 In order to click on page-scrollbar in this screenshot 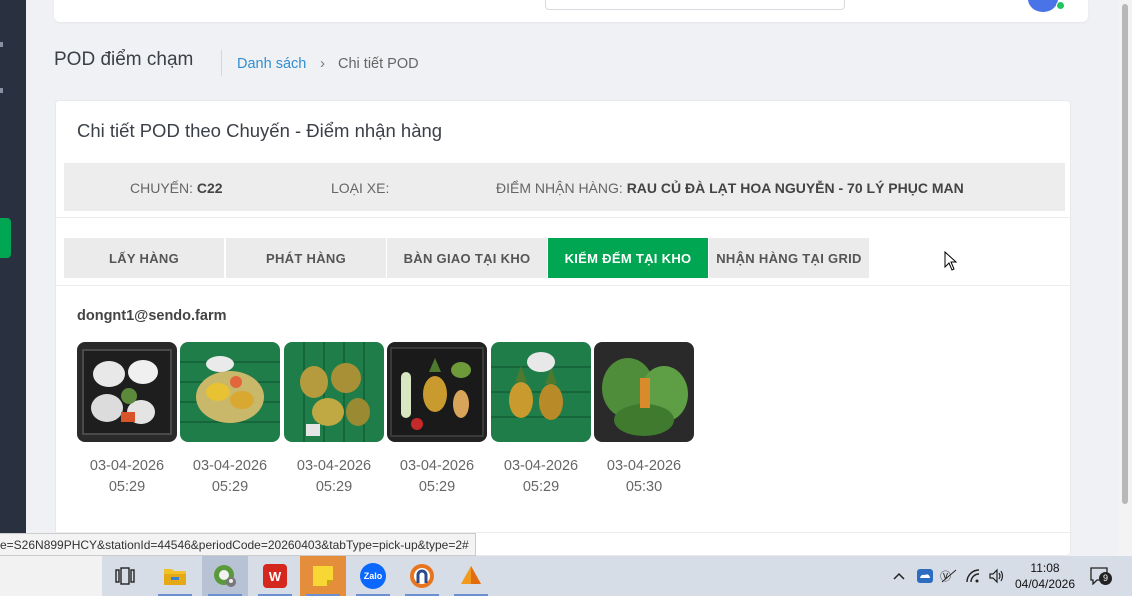, I will do `click(1125, 278)`.